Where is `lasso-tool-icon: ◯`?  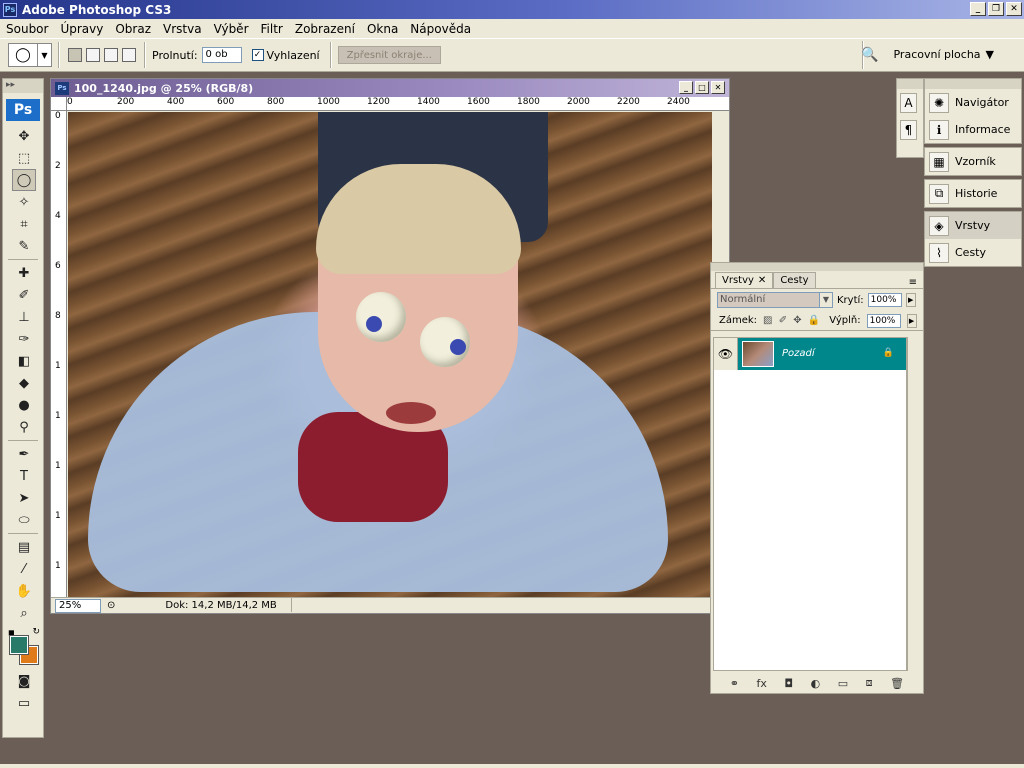 lasso-tool-icon: ◯ is located at coordinates (24, 180).